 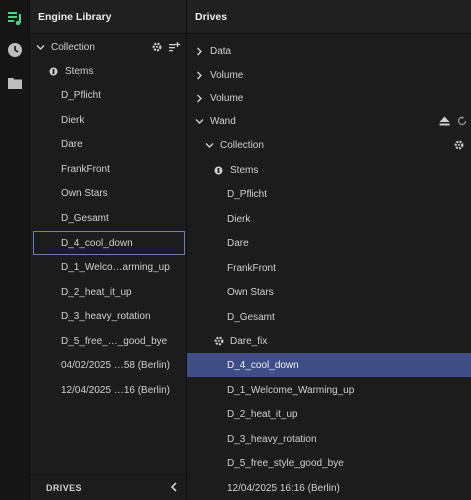 I want to click on drive-row-wand: Wand, so click(x=333, y=121).